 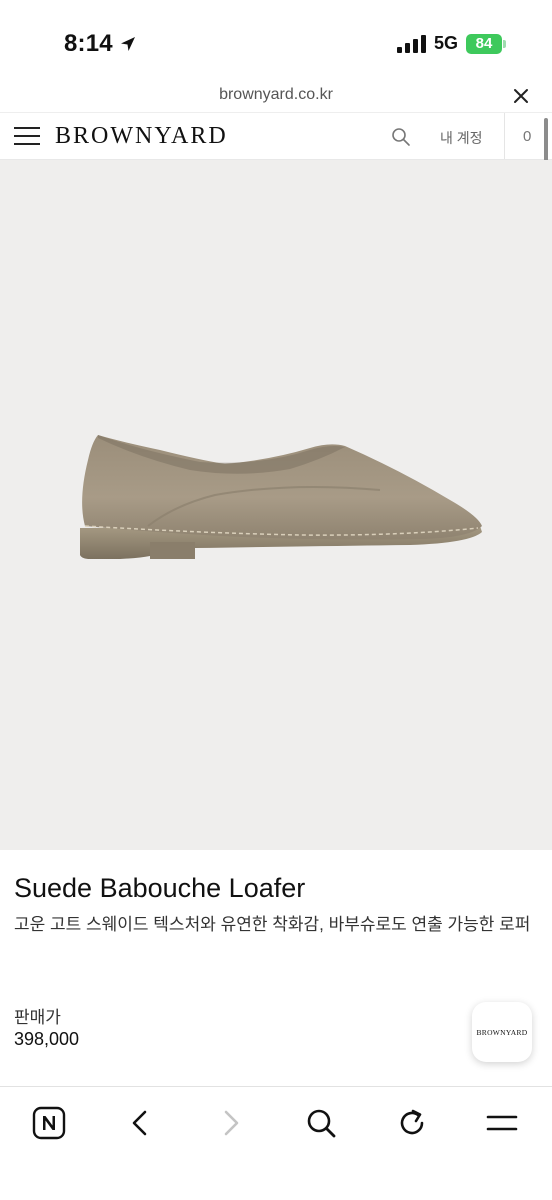 What do you see at coordinates (276, 136) in the screenshot?
I see `site-header: BROWNYARD 내 계정 0` at bounding box center [276, 136].